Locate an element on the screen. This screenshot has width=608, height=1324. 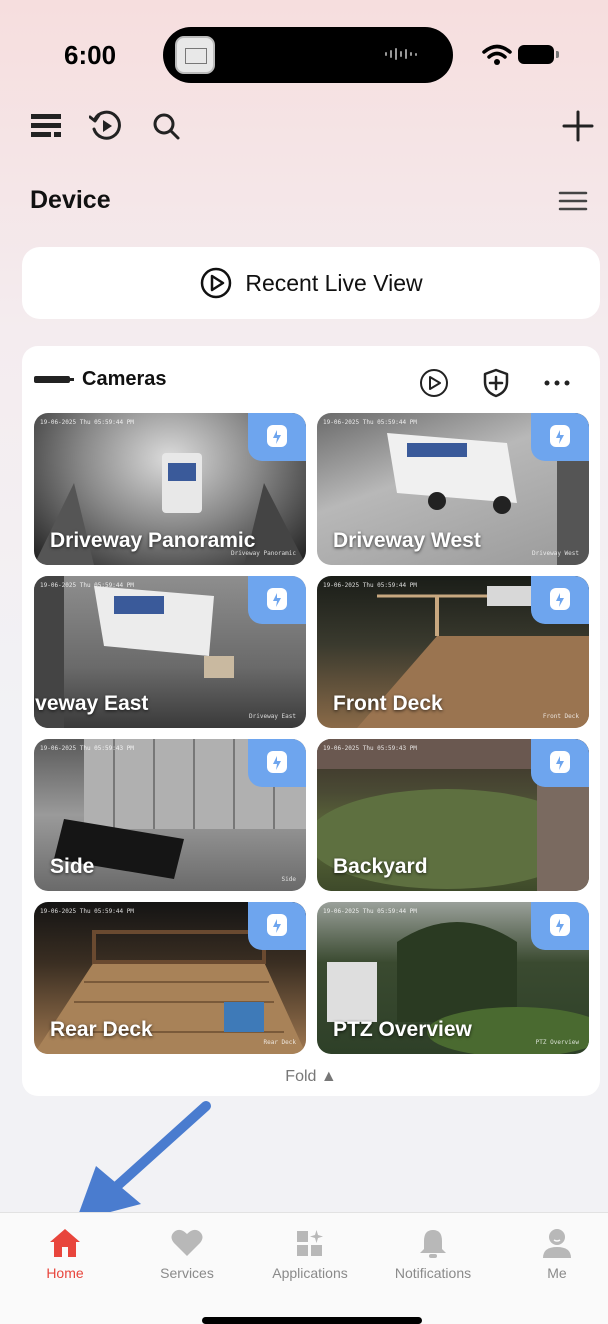
dynamic-island is located at coordinates (308, 55).